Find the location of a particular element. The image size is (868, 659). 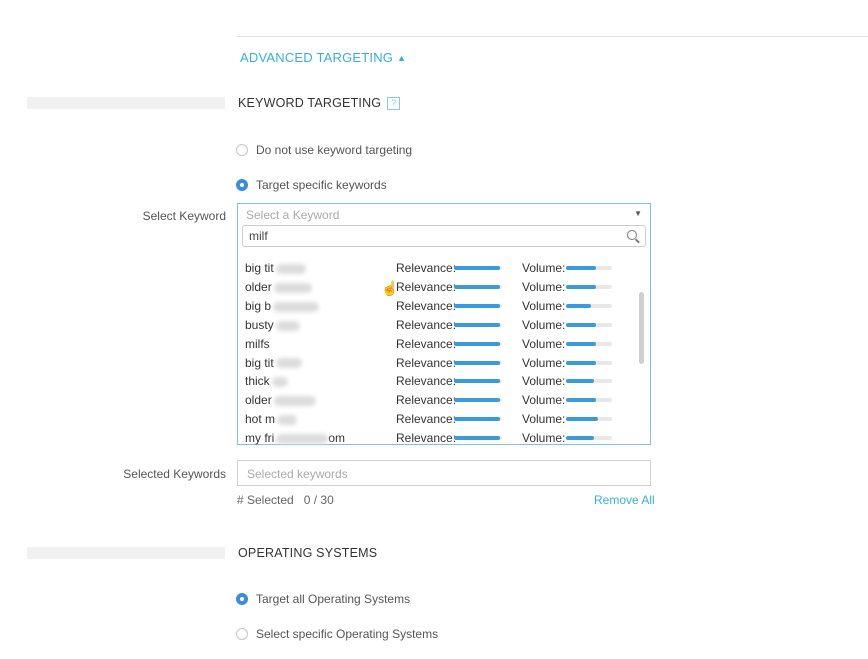

radio-target-all-os: Target all Operating Systems is located at coordinates (323, 599).